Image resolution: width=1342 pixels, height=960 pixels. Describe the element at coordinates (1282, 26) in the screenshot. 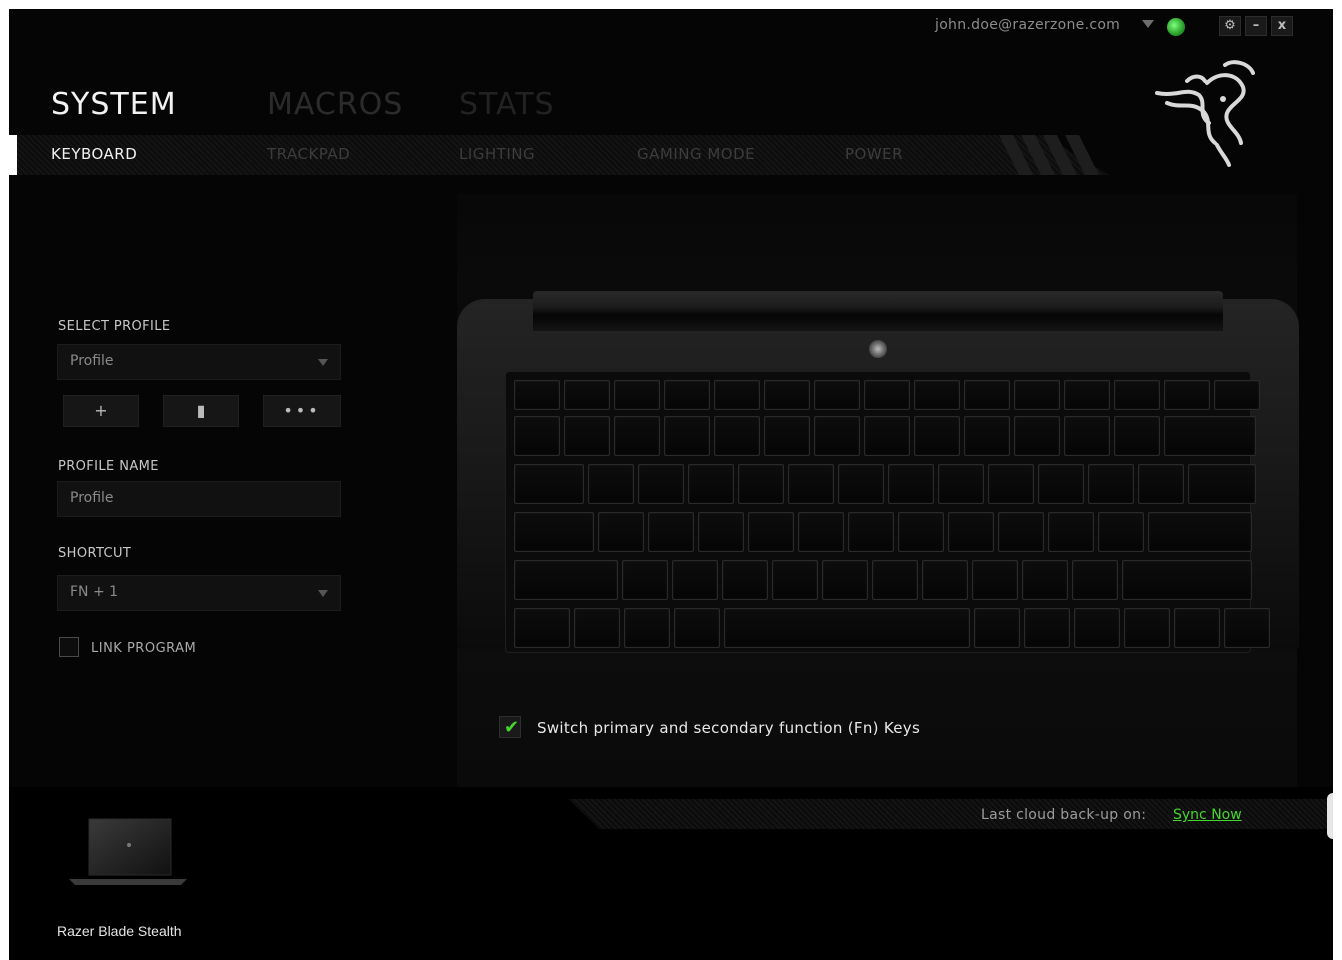

I see `close-button: x` at that location.